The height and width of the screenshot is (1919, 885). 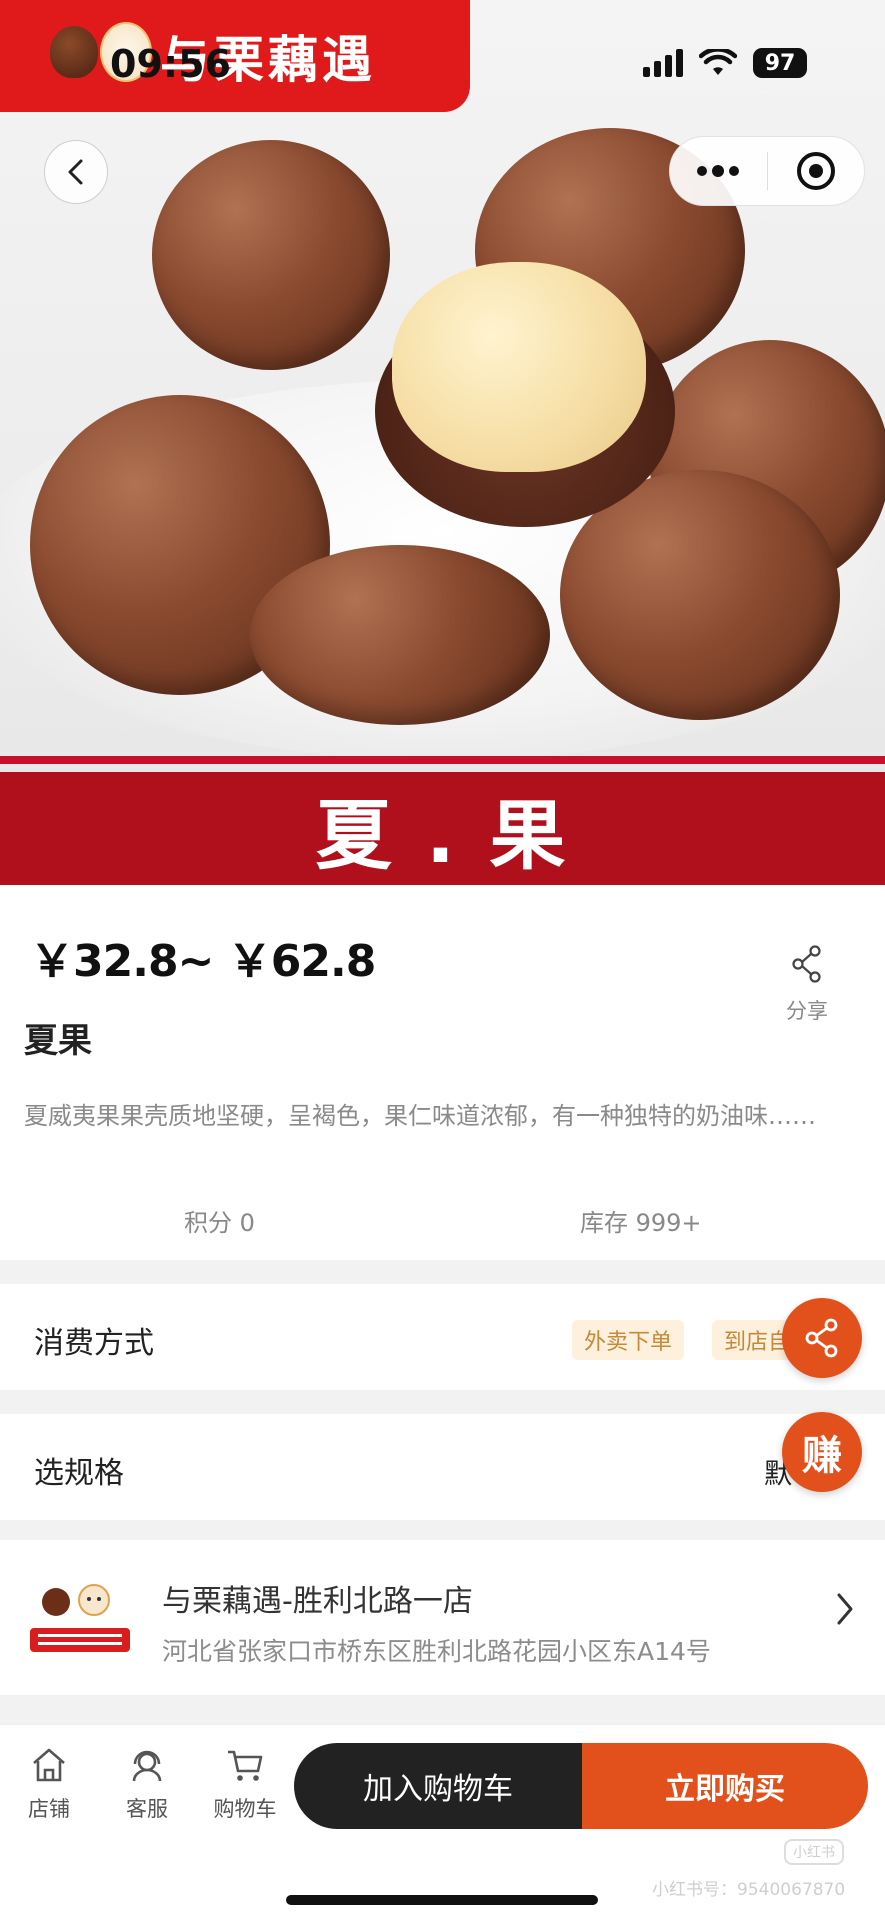 I want to click on price-range: ￥32.8~ ￥62.8, so click(x=203, y=961).